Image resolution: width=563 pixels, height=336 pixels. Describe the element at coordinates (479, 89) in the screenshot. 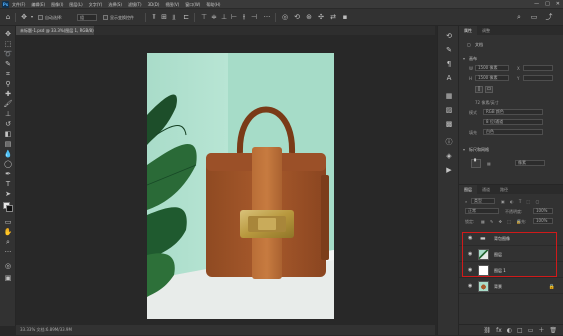

I see `portrait-orientation-icon: ▯` at that location.